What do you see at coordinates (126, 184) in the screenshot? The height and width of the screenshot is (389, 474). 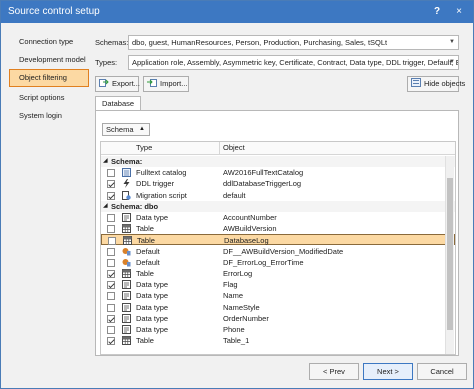 I see `ddl-trigger-icon` at bounding box center [126, 184].